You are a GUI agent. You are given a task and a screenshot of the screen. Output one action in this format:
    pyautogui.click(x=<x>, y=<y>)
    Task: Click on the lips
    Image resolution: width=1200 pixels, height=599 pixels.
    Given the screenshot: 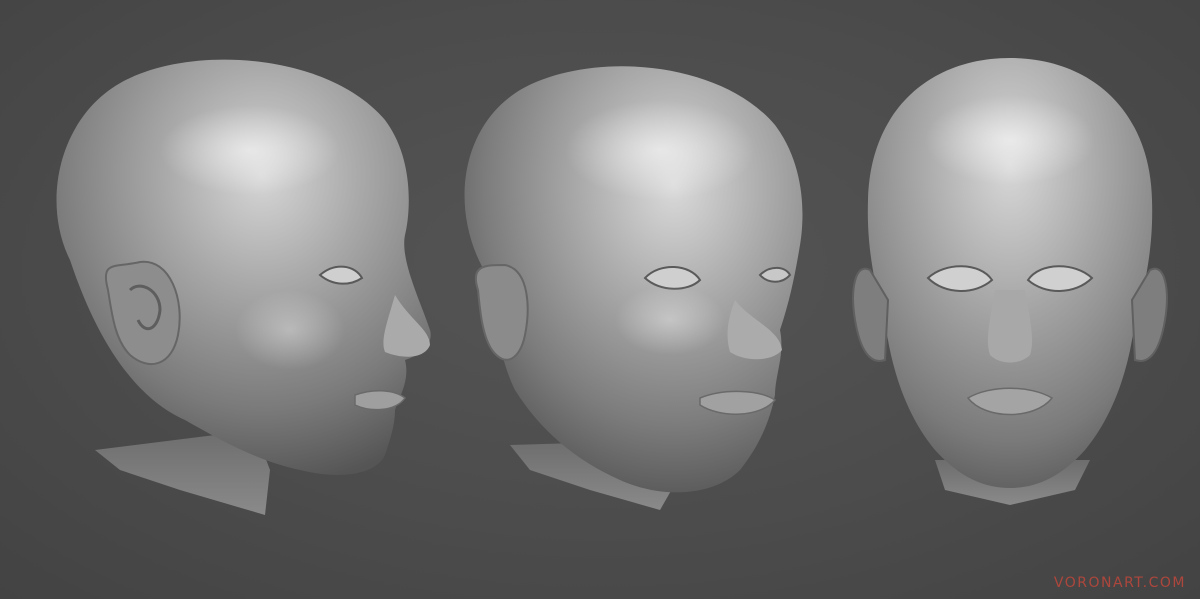 What is the action you would take?
    pyautogui.click(x=380, y=400)
    